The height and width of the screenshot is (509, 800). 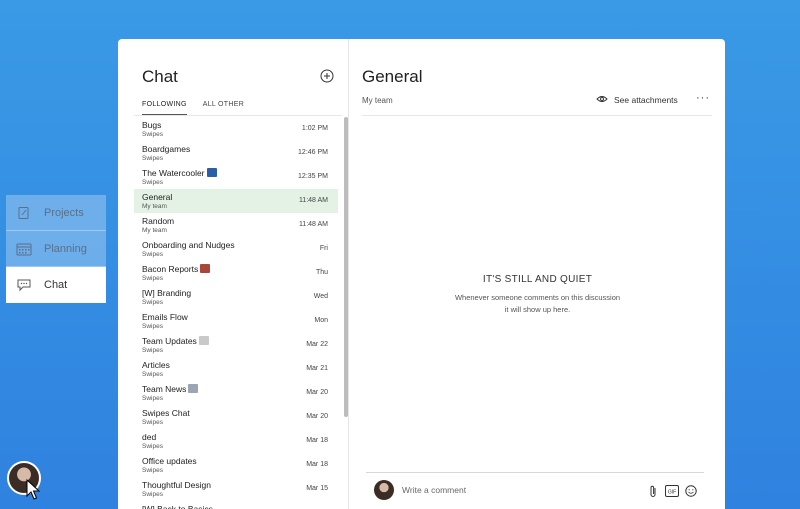 What do you see at coordinates (173, 173) in the screenshot?
I see `chat-item-name-text: The Watercooler` at bounding box center [173, 173].